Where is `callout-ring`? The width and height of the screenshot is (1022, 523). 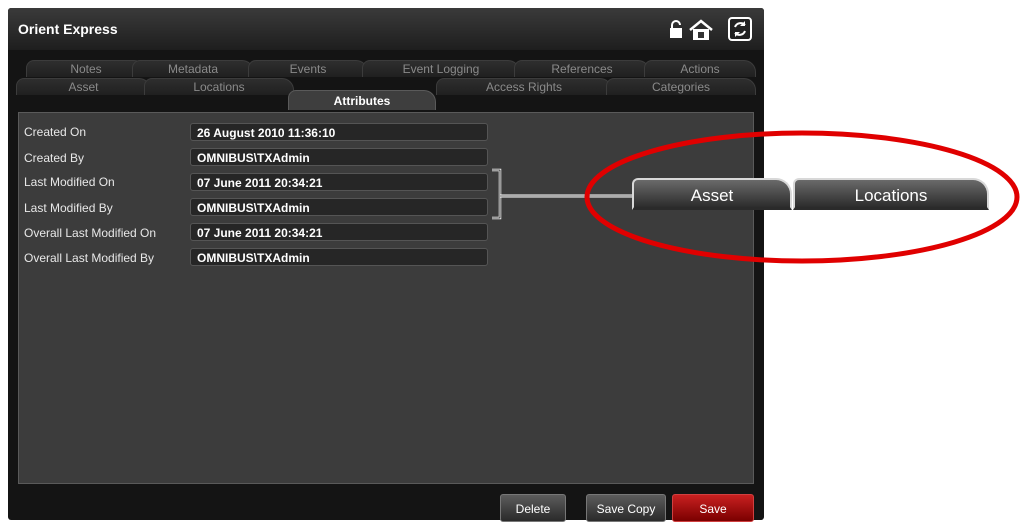 callout-ring is located at coordinates (802, 197).